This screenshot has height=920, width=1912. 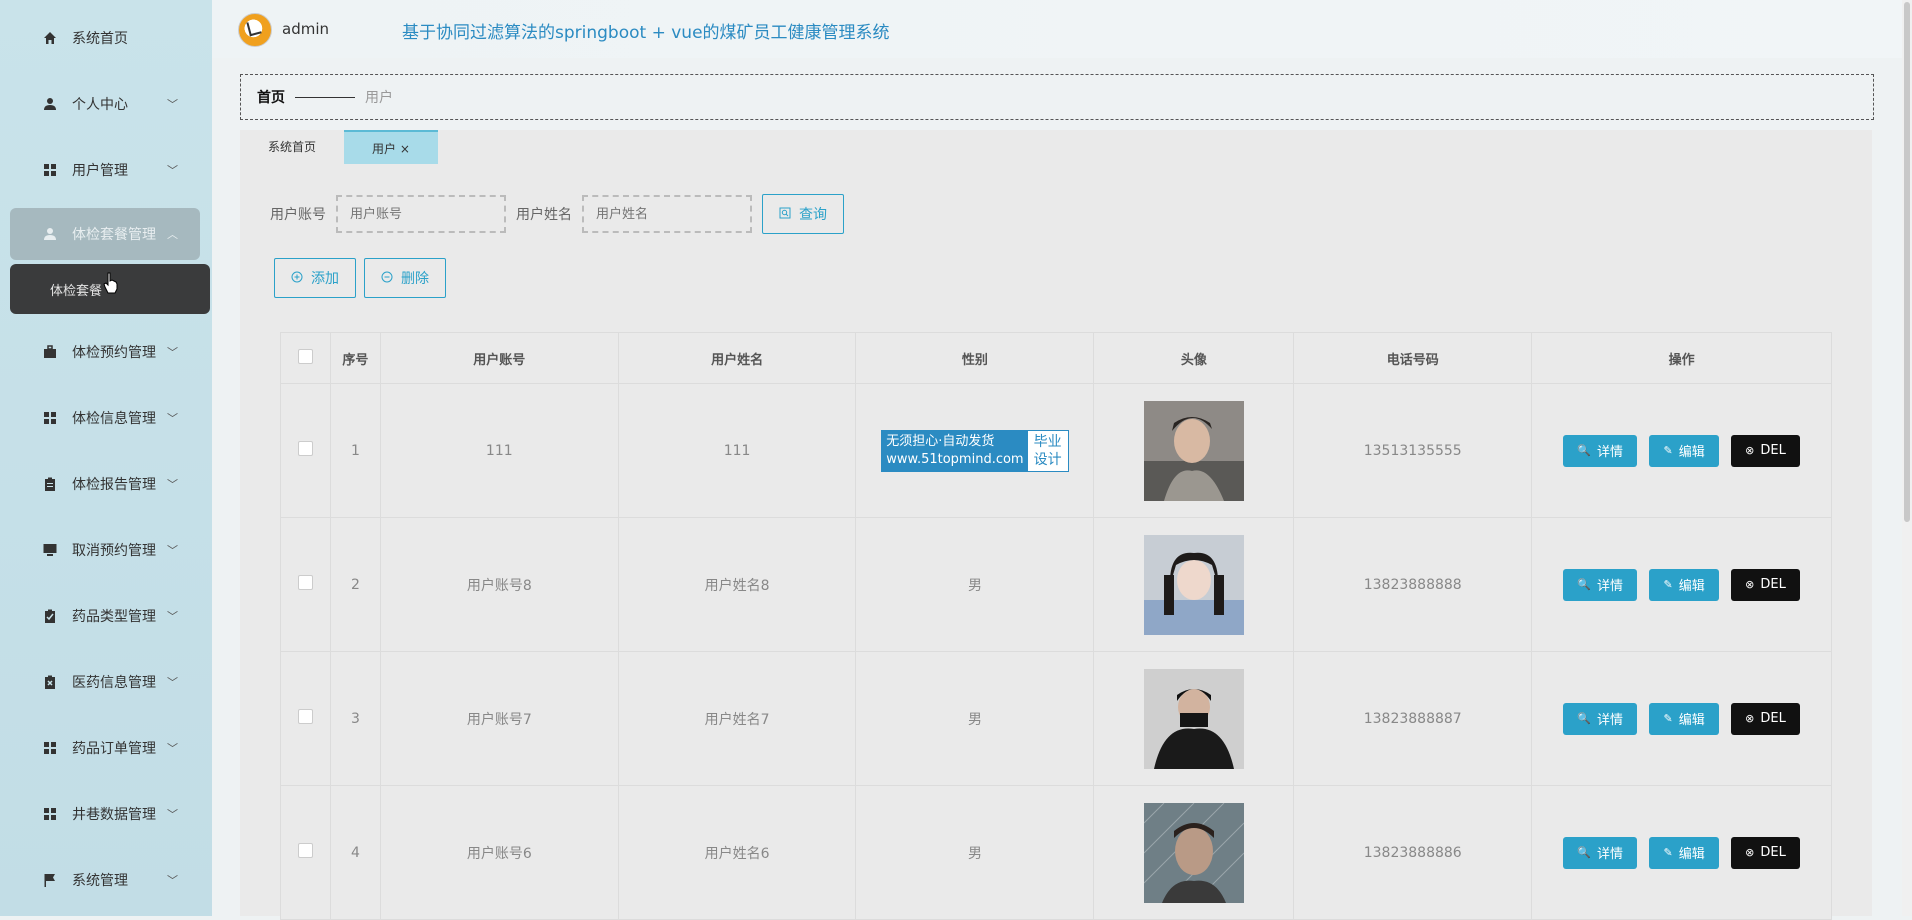 What do you see at coordinates (737, 450) in the screenshot?
I see `cell-name: 111` at bounding box center [737, 450].